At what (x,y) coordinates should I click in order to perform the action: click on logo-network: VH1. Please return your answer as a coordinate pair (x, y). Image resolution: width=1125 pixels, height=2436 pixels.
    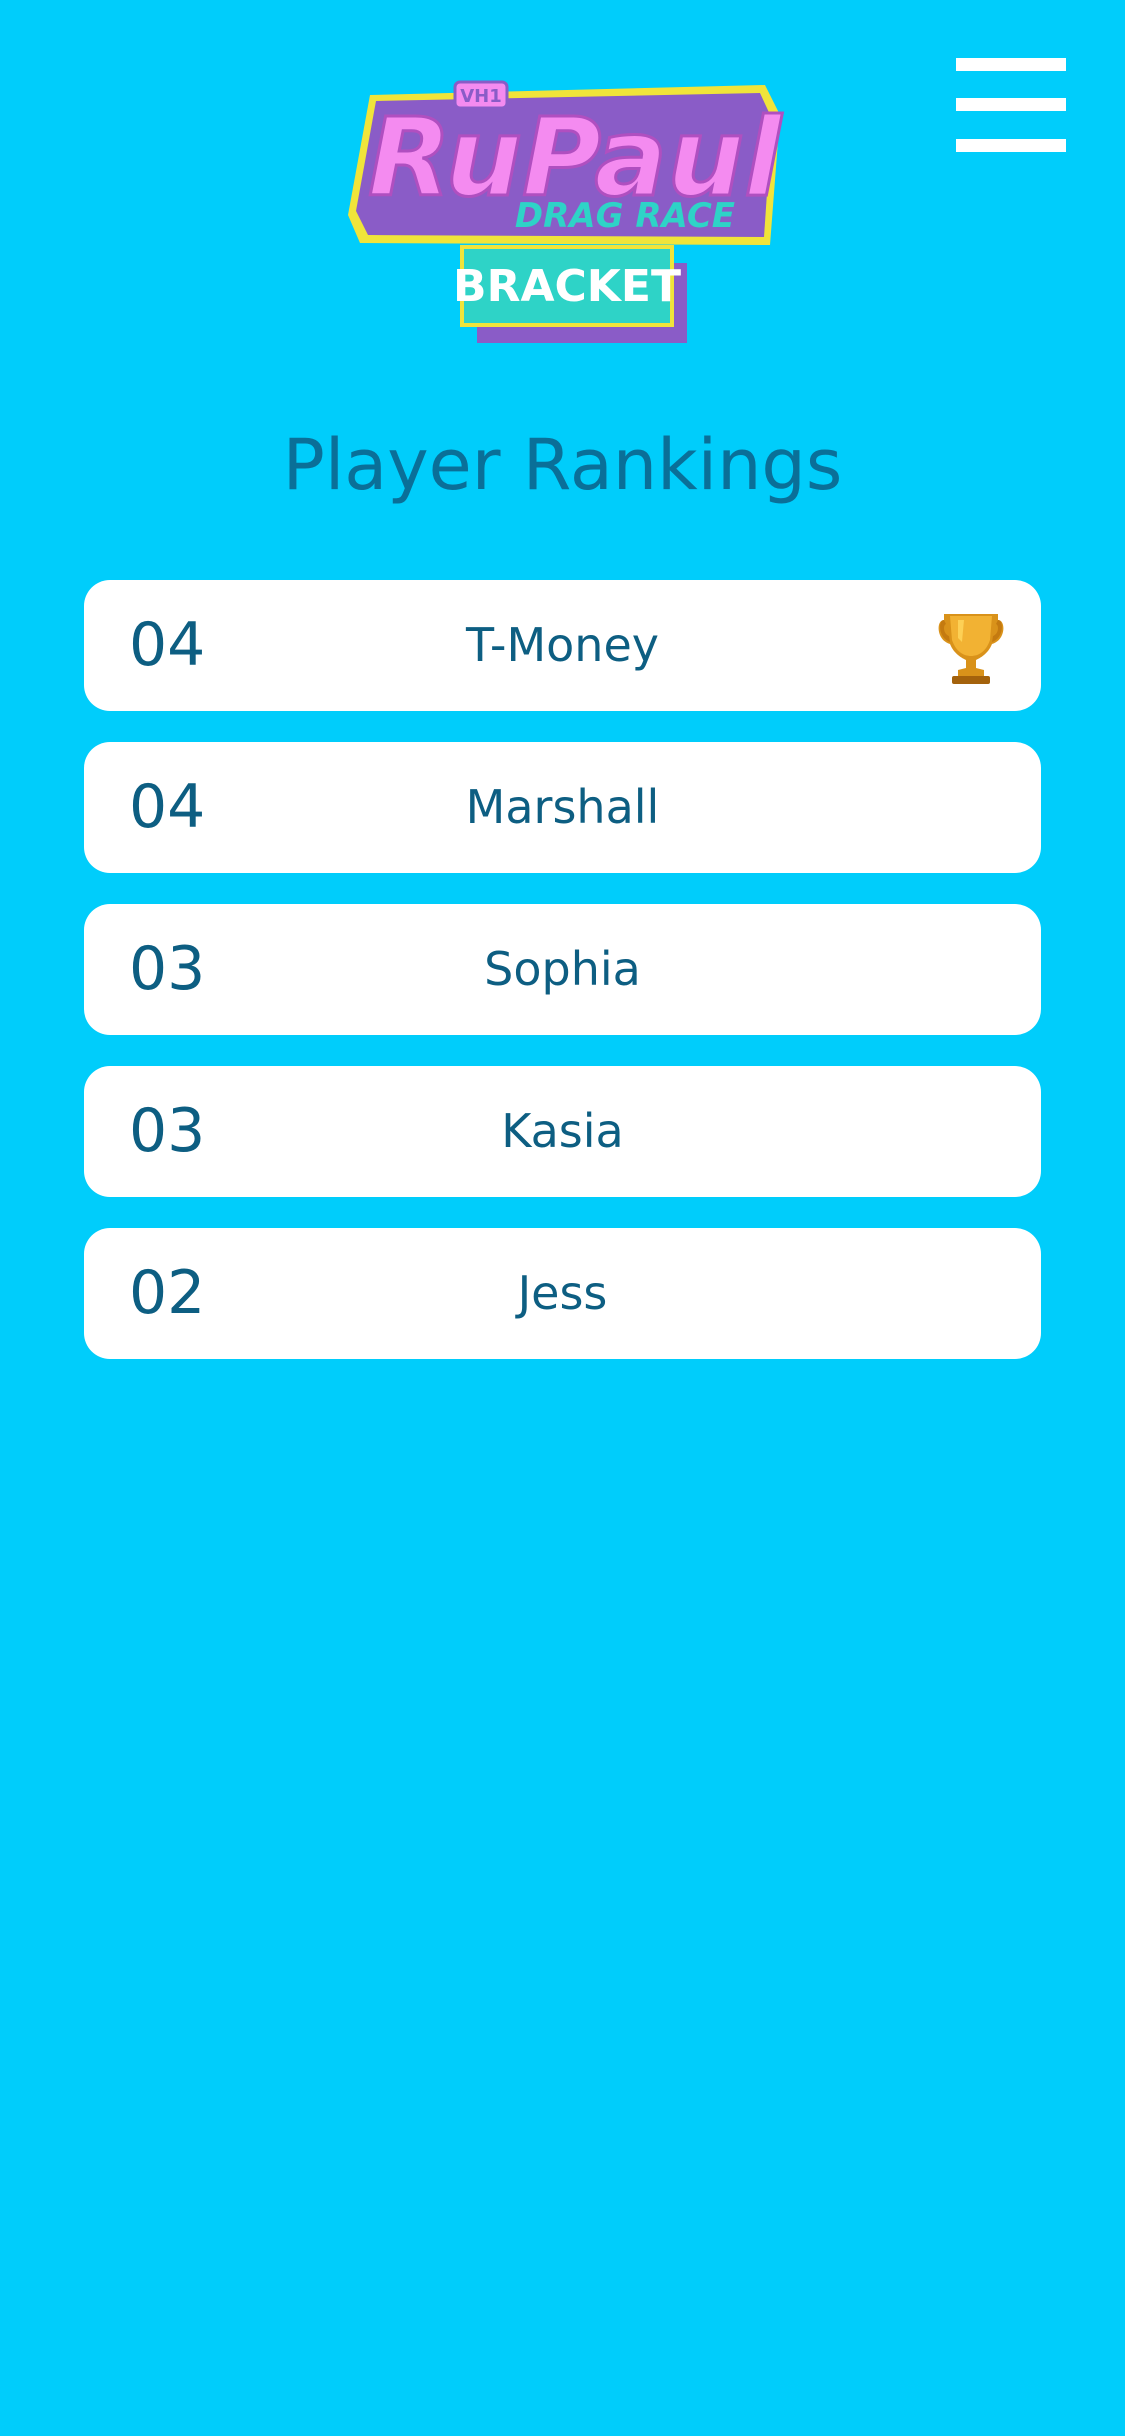
    Looking at the image, I should click on (481, 96).